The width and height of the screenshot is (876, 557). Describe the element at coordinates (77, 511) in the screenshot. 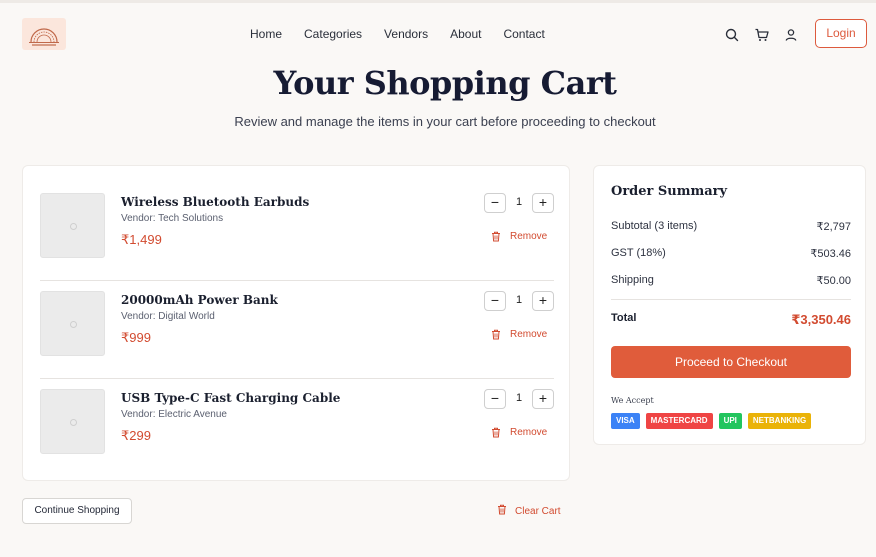

I see `continue-shopping-button: Continue Shopping` at that location.